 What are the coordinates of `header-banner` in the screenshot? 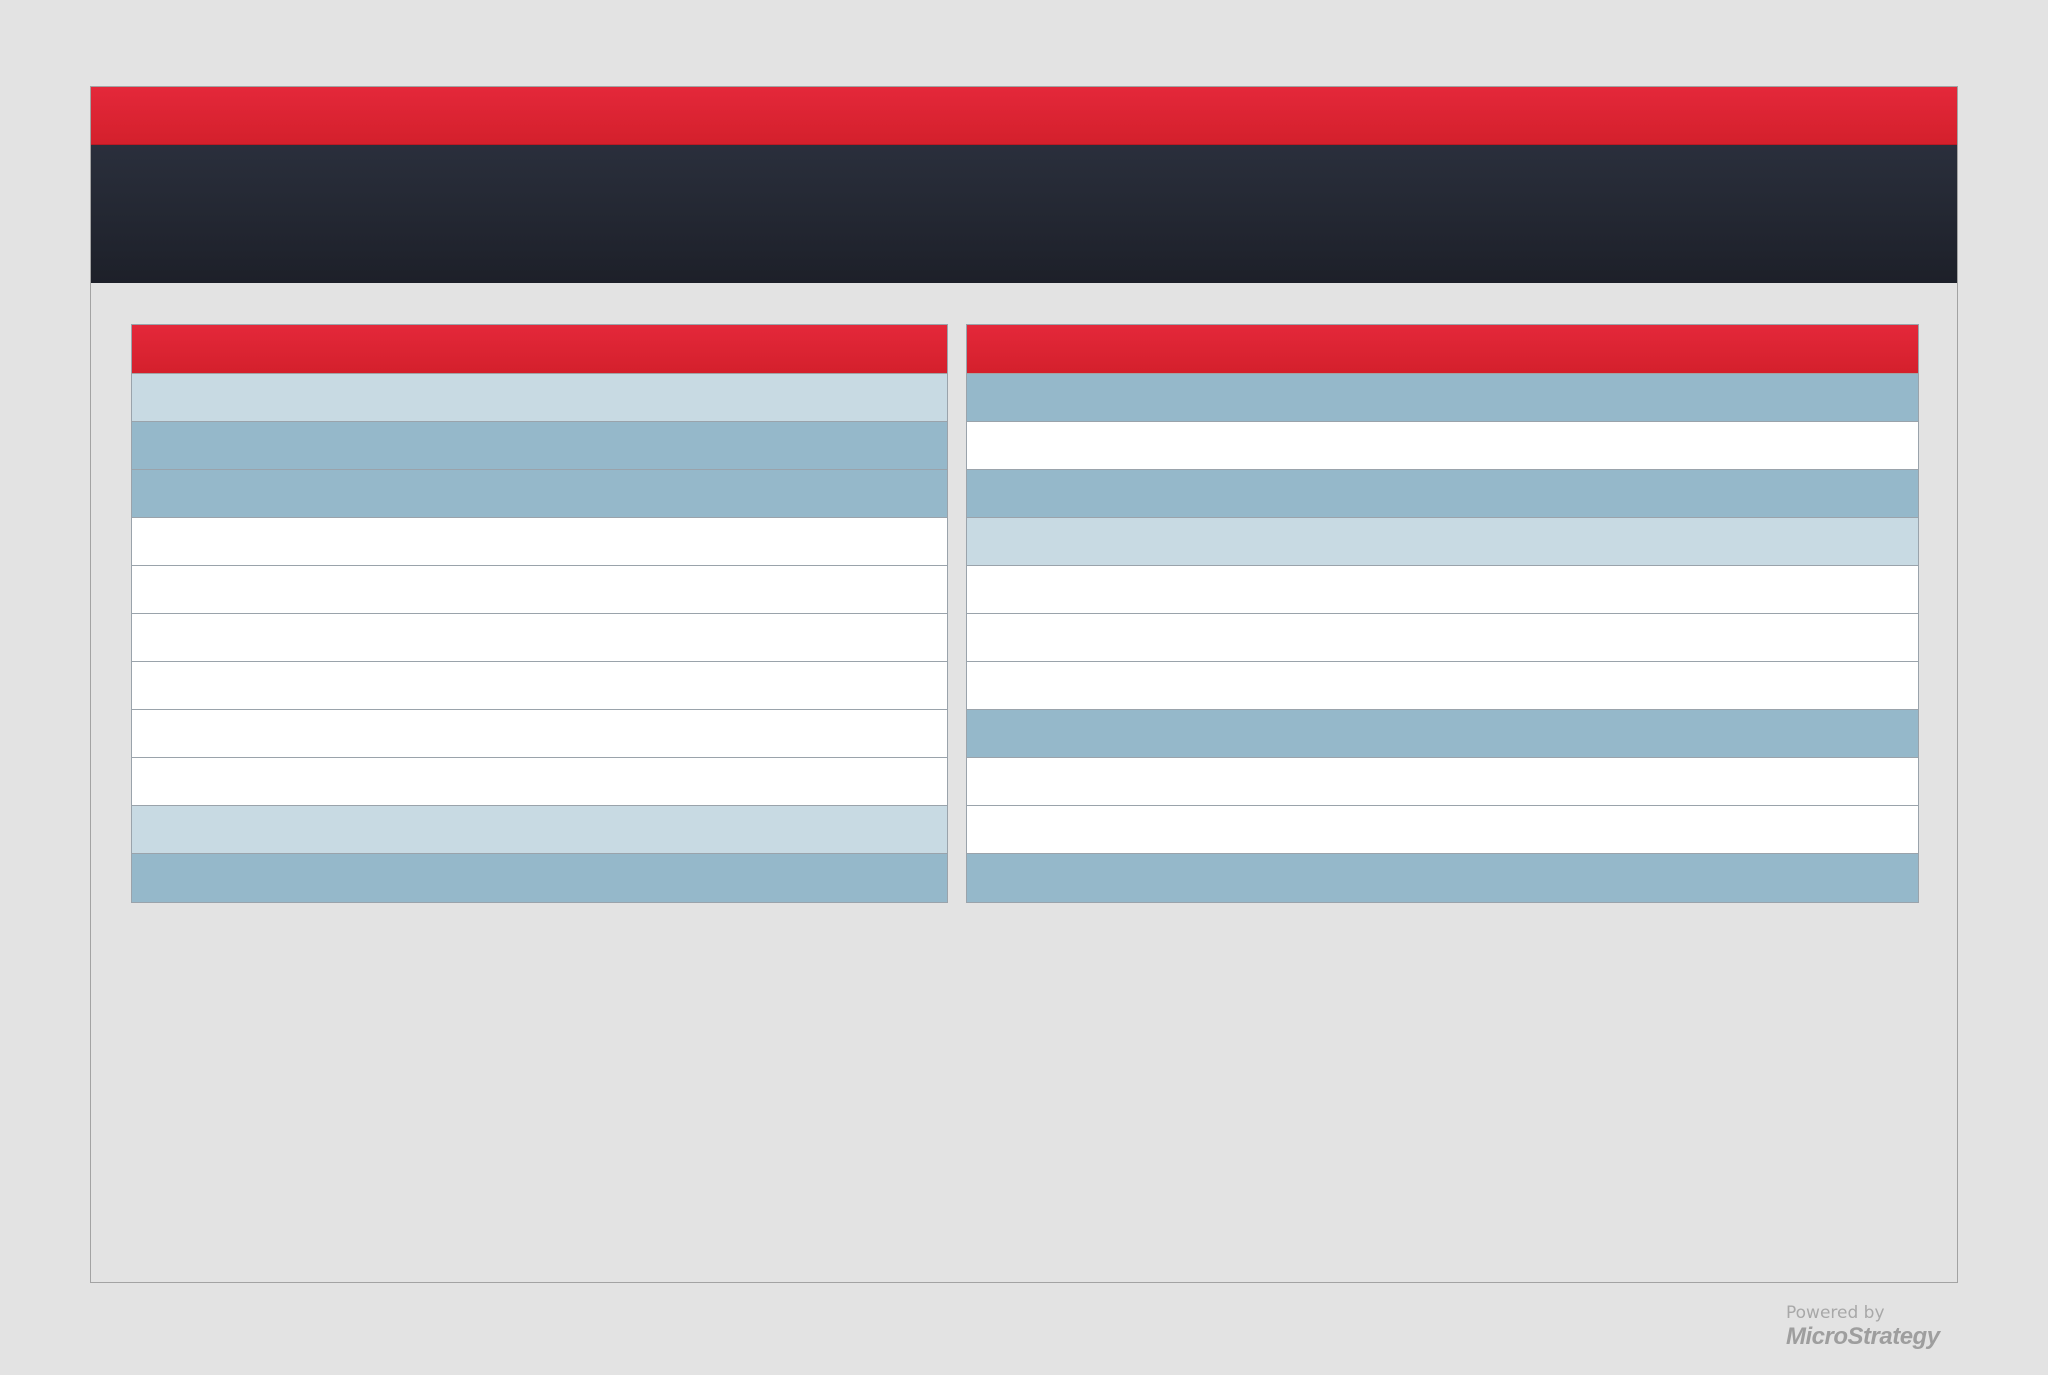 It's located at (1024, 214).